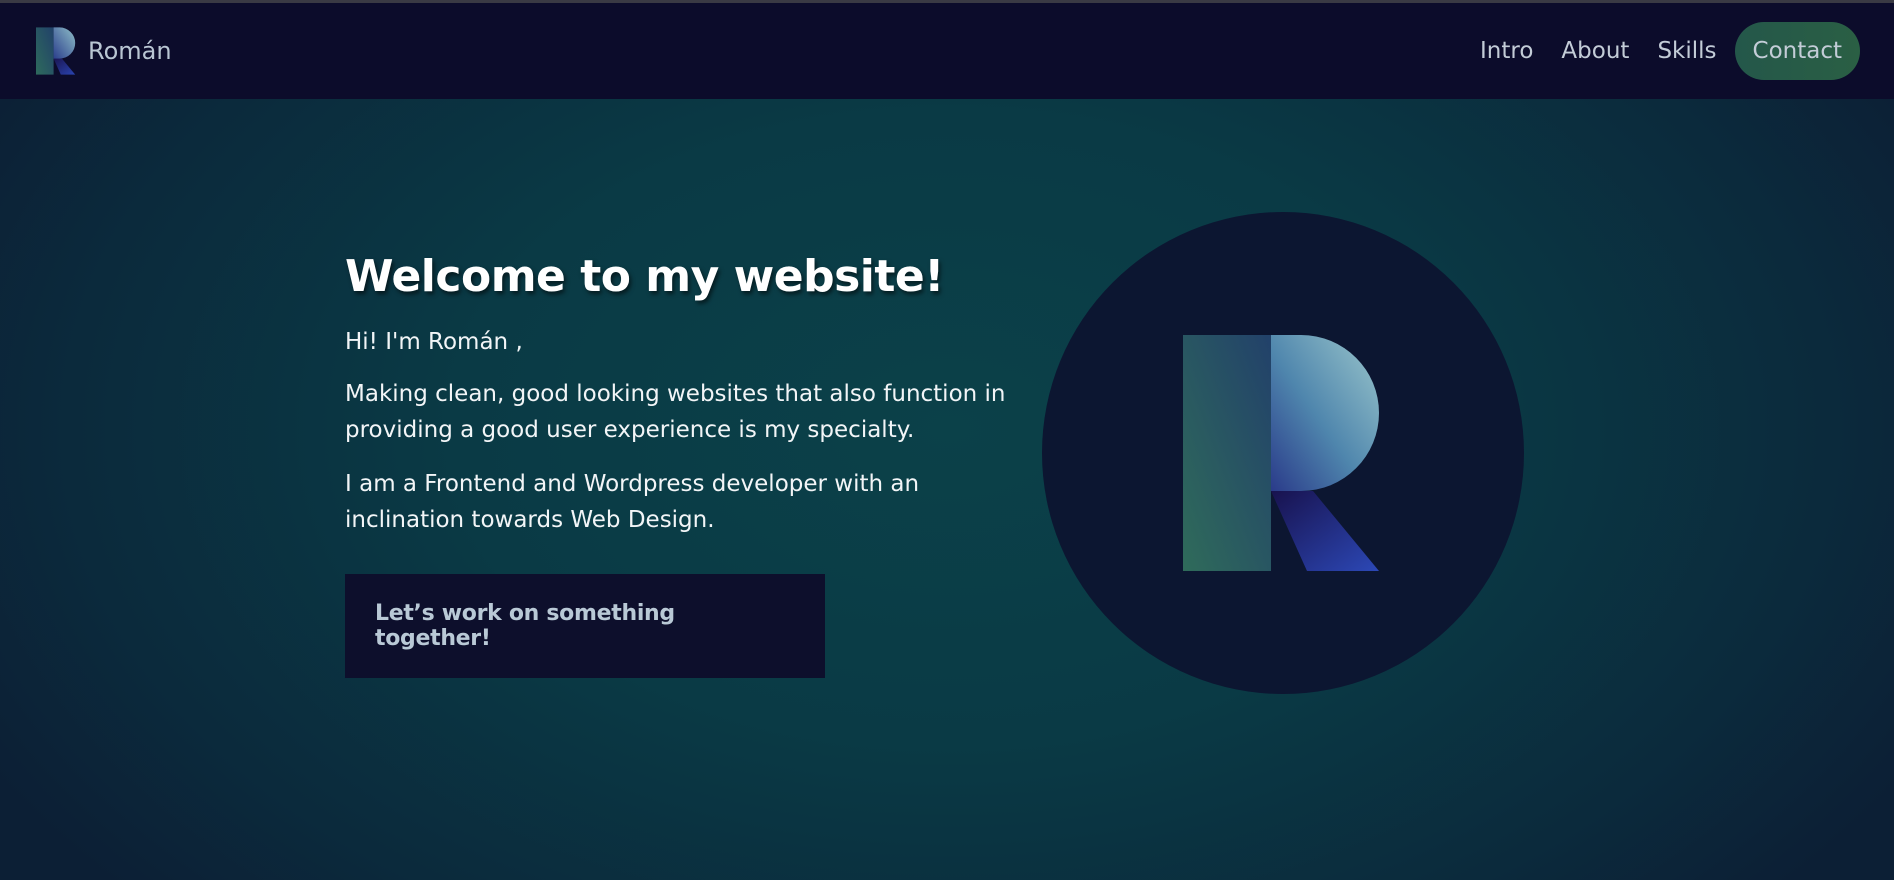 The height and width of the screenshot is (880, 1894). Describe the element at coordinates (585, 626) in the screenshot. I see `cta-button: Let’s work on something together!` at that location.